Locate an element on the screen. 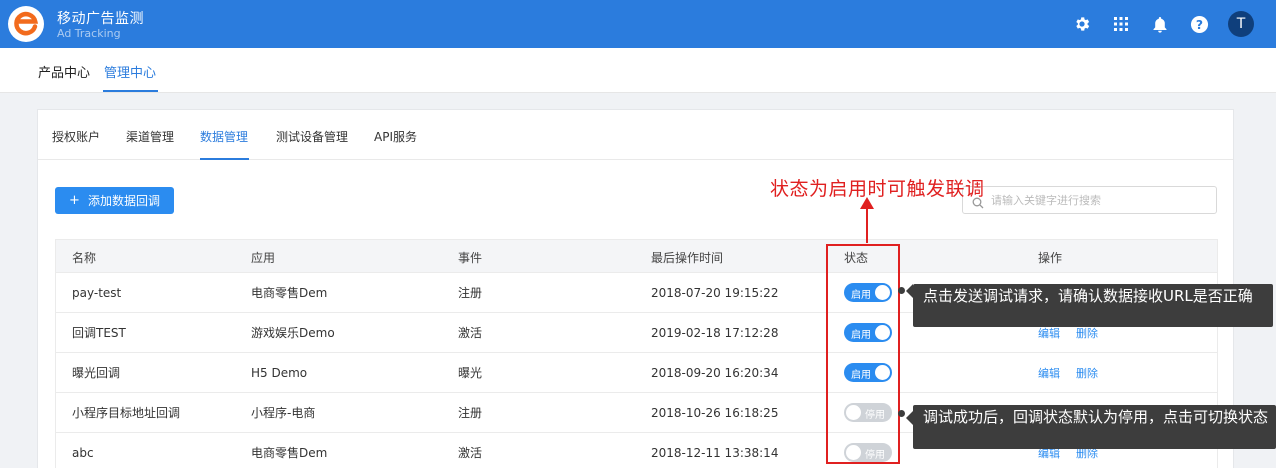 The width and height of the screenshot is (1276, 468). cell-name: abc is located at coordinates (83, 452).